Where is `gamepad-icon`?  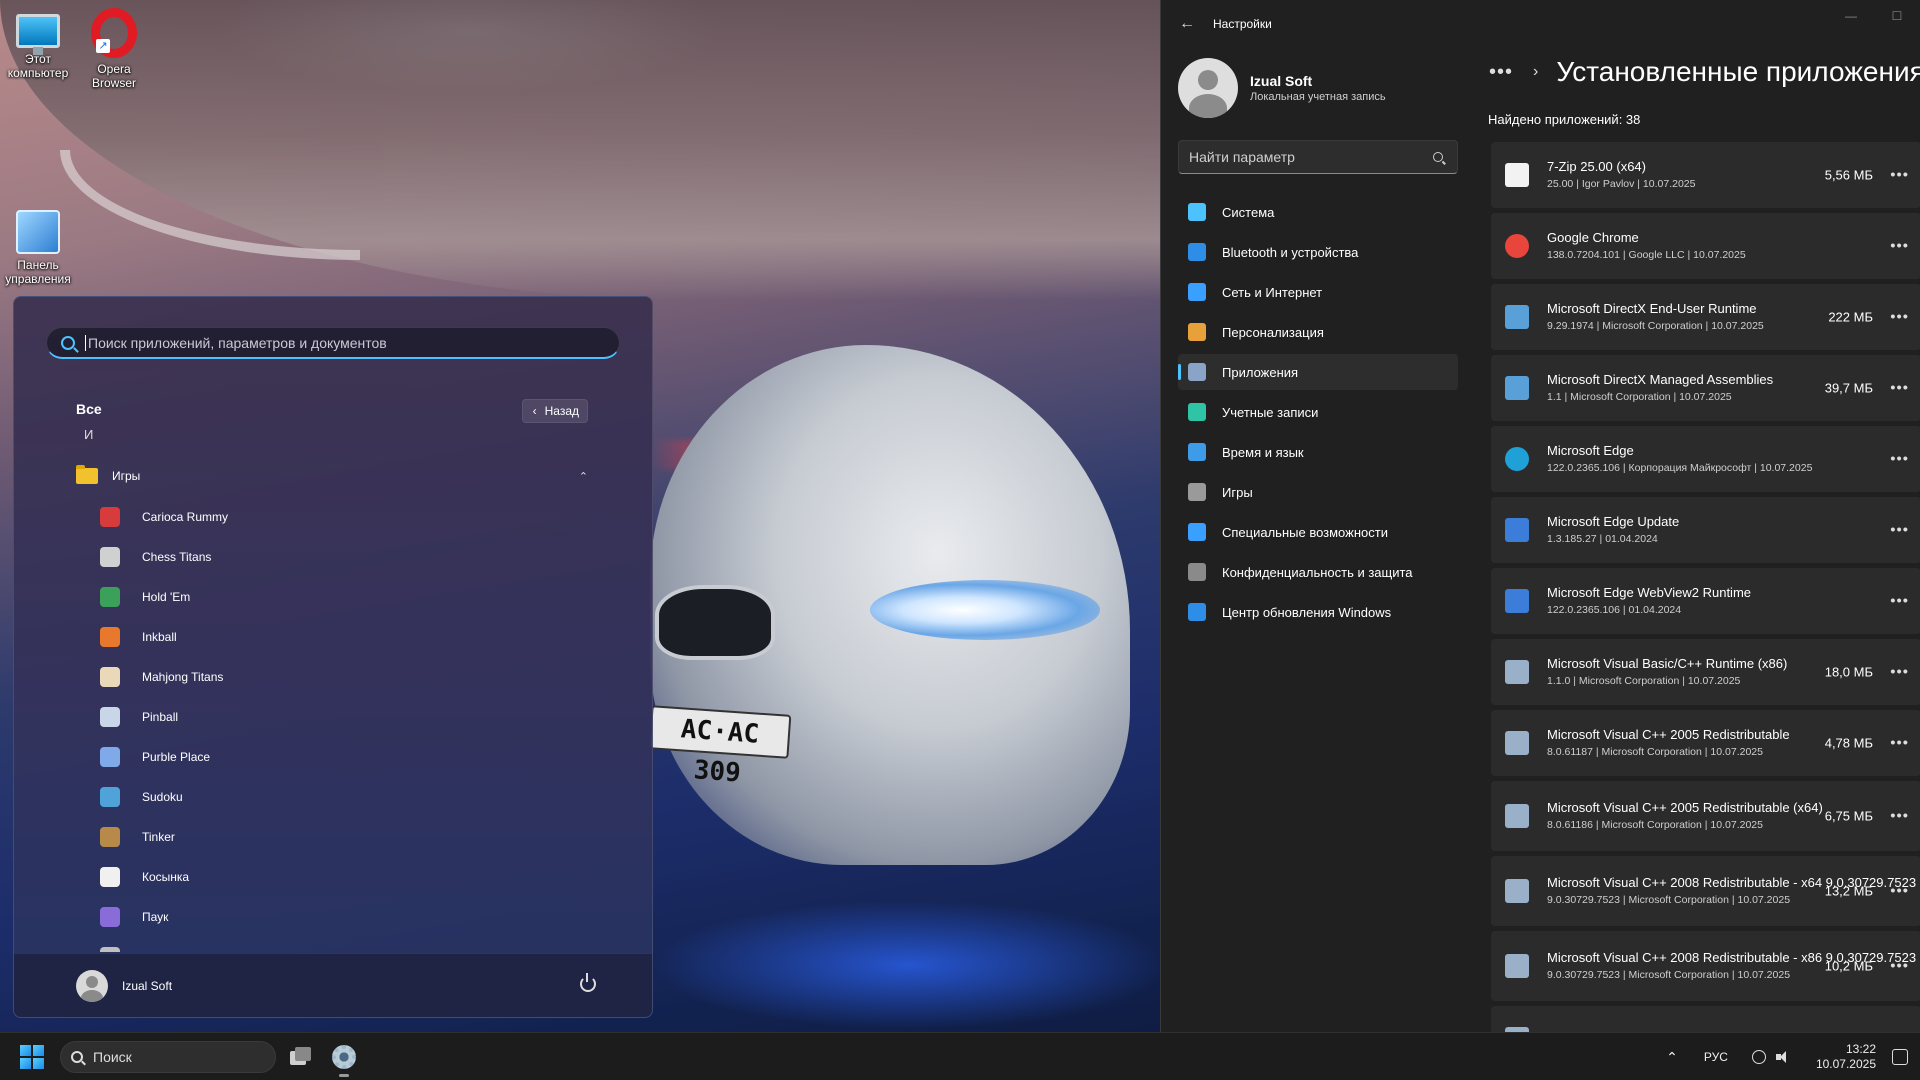
gamepad-icon is located at coordinates (1197, 492).